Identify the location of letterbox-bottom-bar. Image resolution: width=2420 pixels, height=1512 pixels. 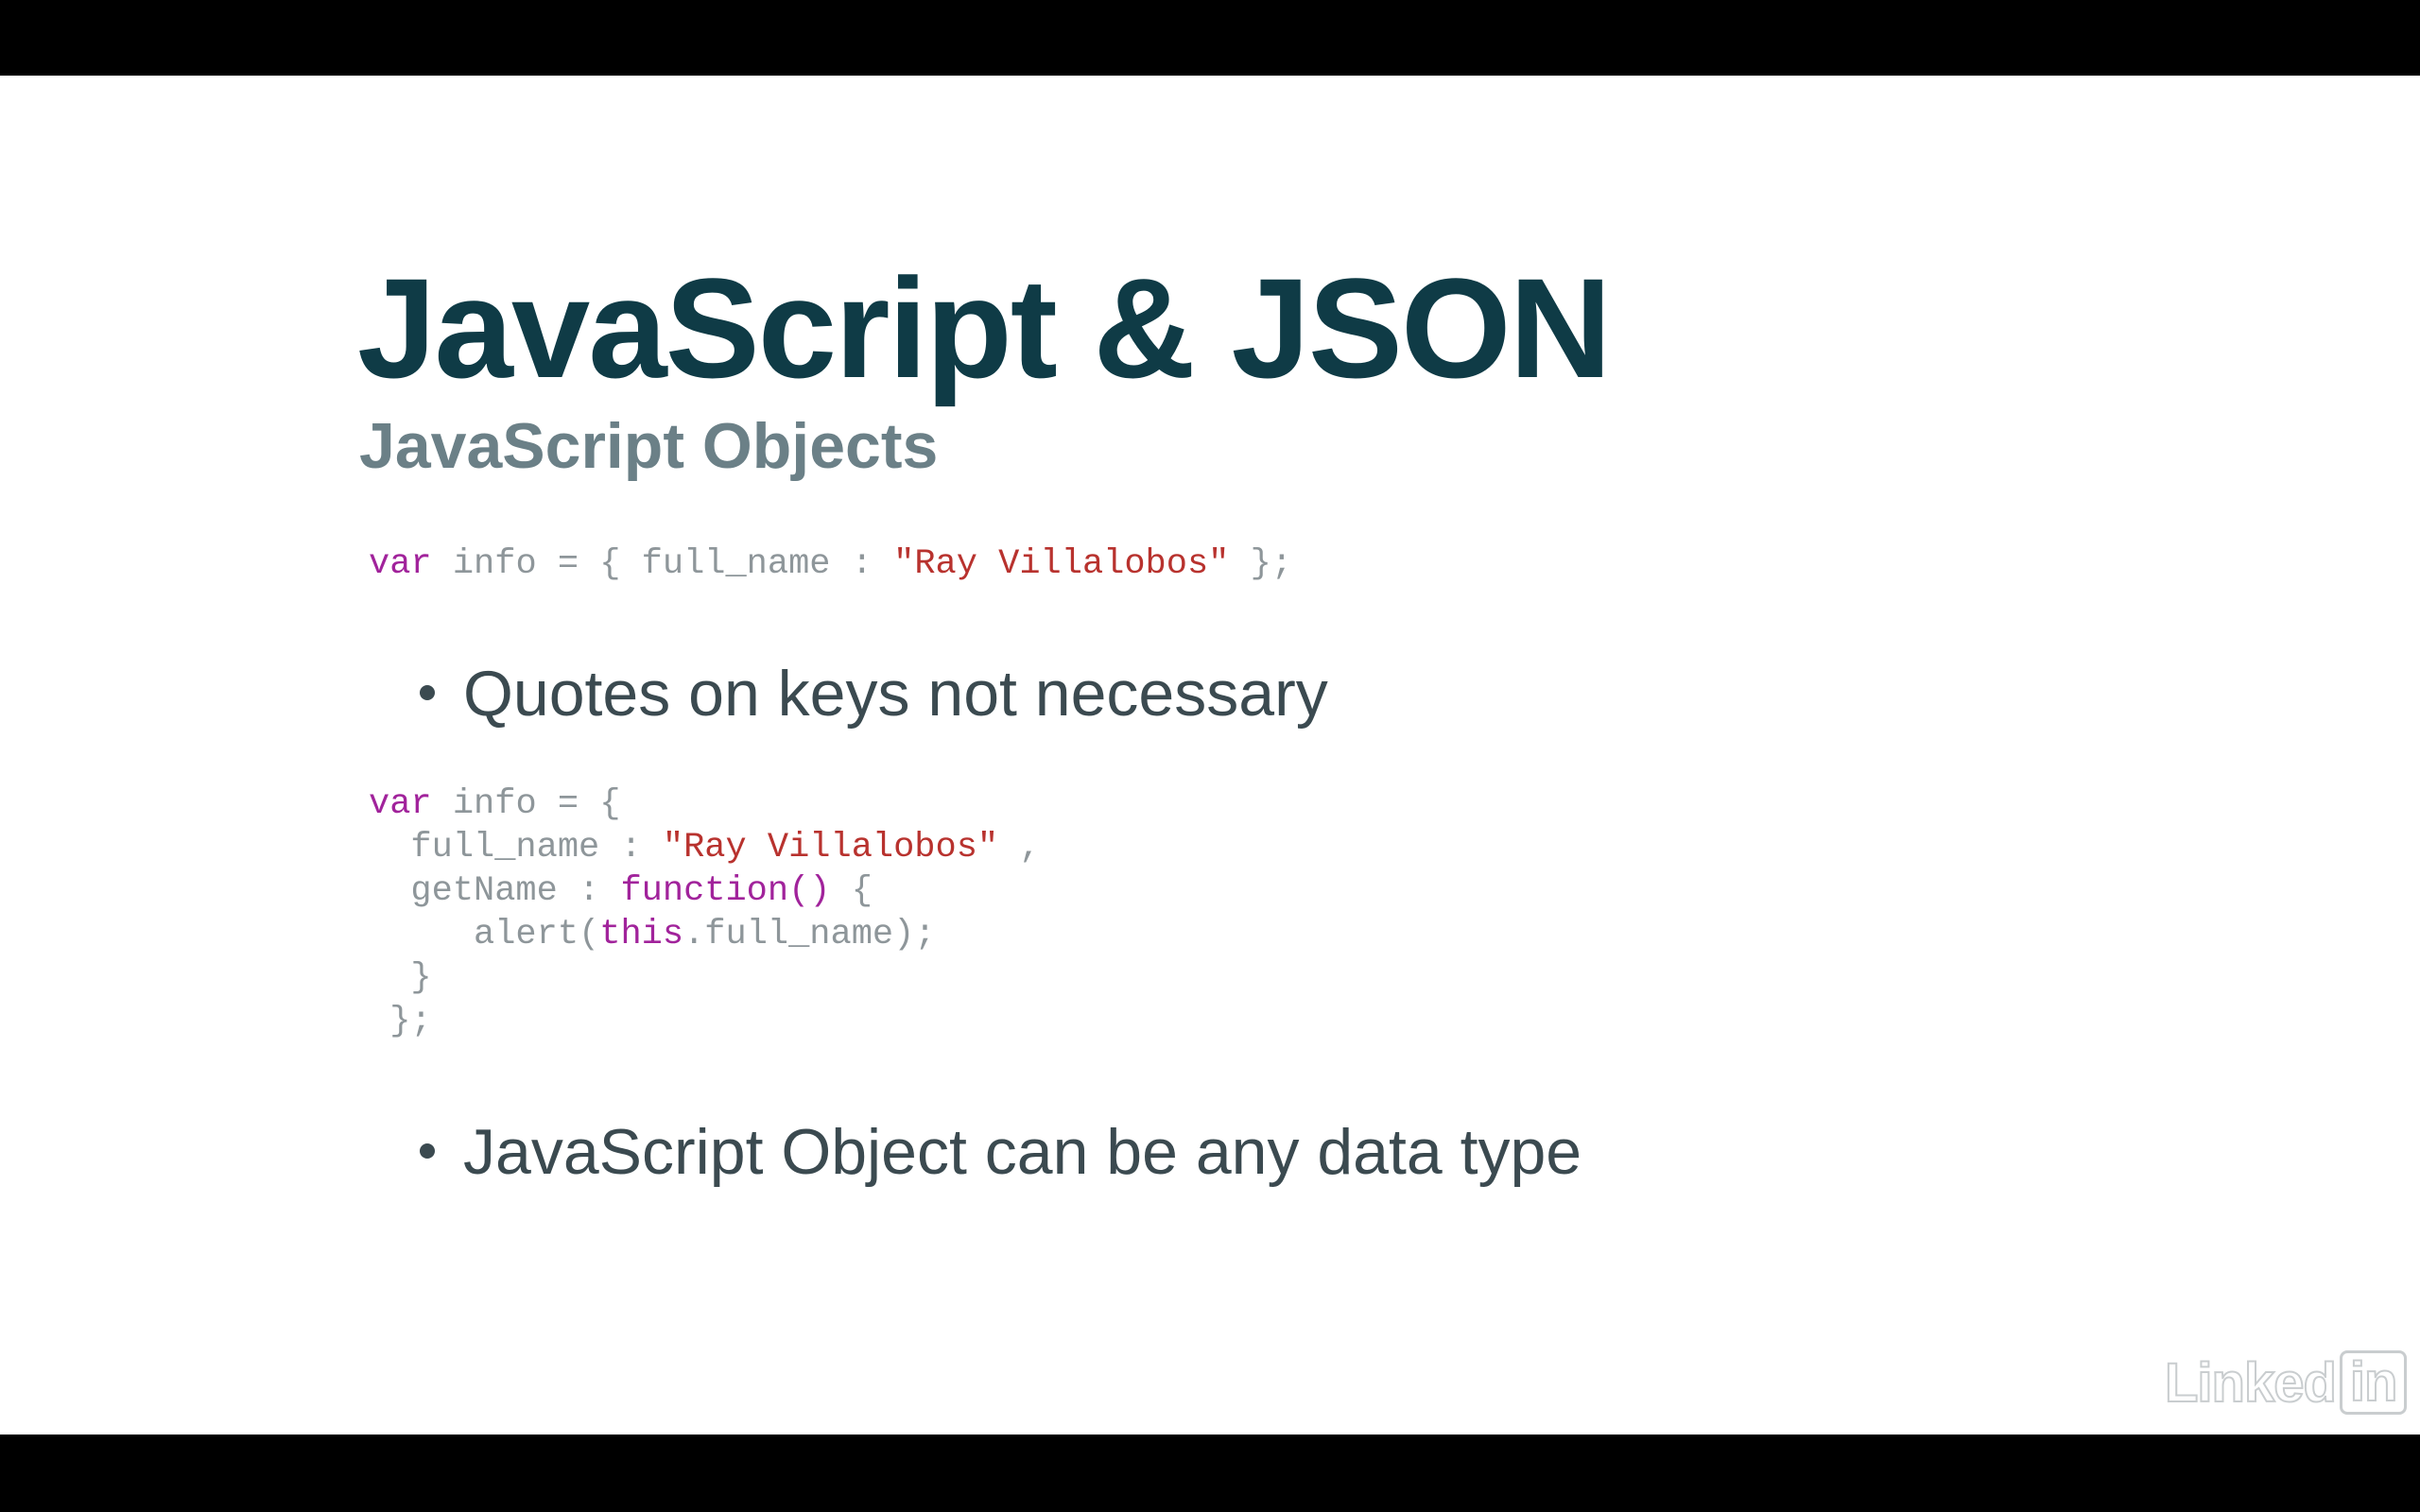
(1210, 1473).